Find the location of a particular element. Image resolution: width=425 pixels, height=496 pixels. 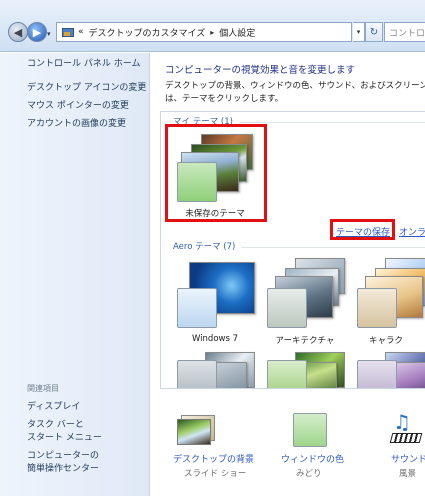

refresh-icon: ↻ is located at coordinates (374, 32).